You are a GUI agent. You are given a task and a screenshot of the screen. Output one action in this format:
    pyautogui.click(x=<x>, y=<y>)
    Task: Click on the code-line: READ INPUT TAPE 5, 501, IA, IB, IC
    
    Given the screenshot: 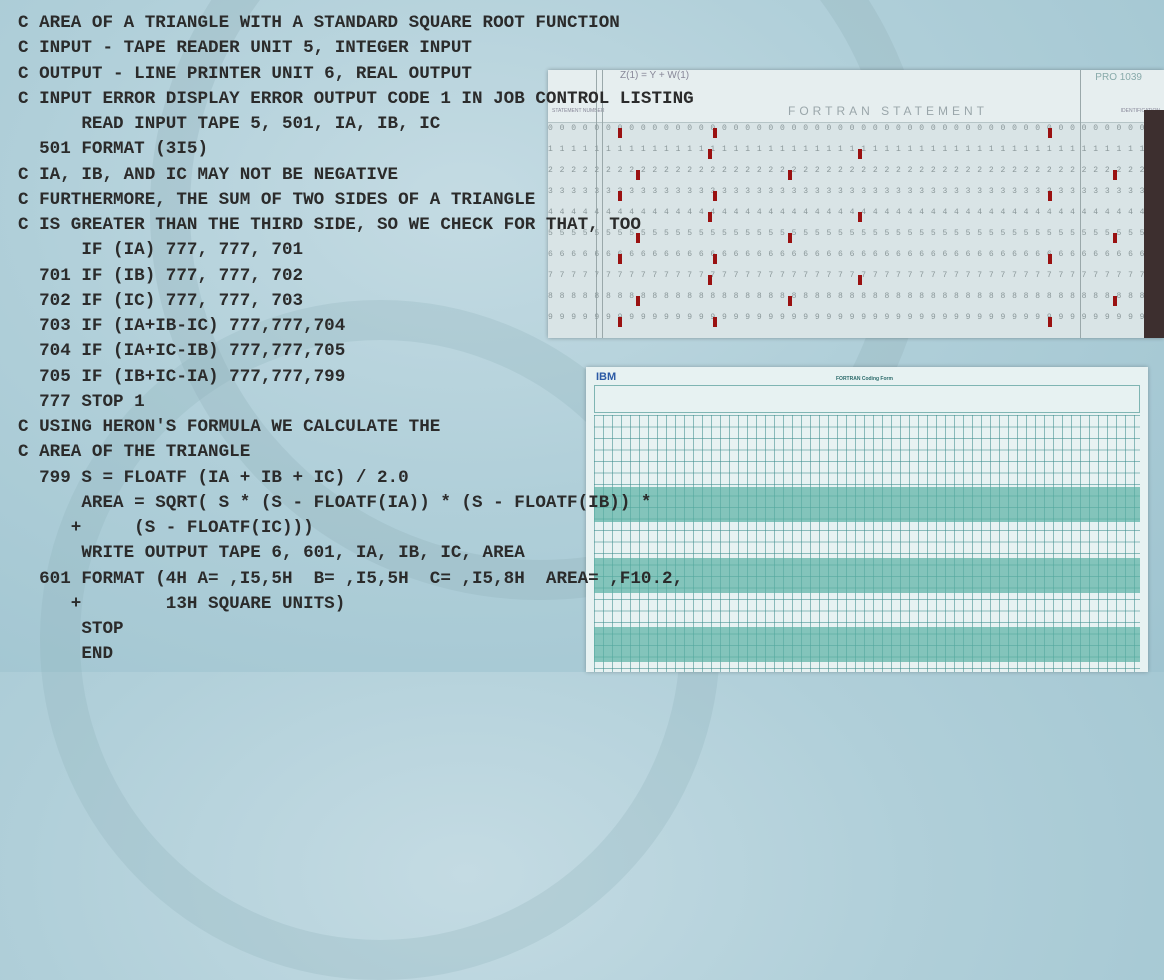 What is the action you would take?
    pyautogui.click(x=229, y=124)
    